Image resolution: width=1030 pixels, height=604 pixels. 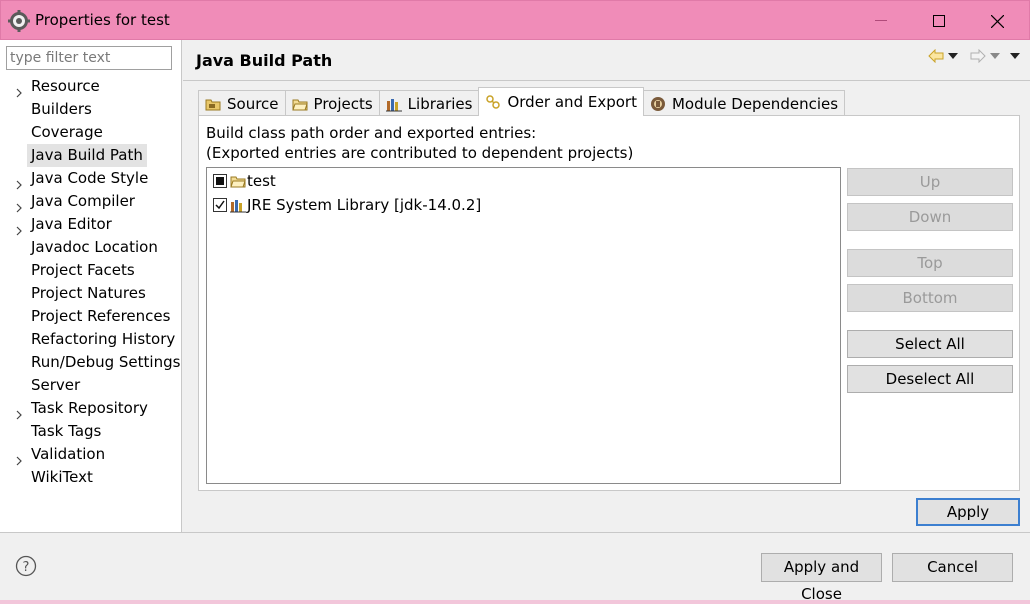 What do you see at coordinates (94, 247) in the screenshot?
I see `sidebar-item-label: Javadoc Location` at bounding box center [94, 247].